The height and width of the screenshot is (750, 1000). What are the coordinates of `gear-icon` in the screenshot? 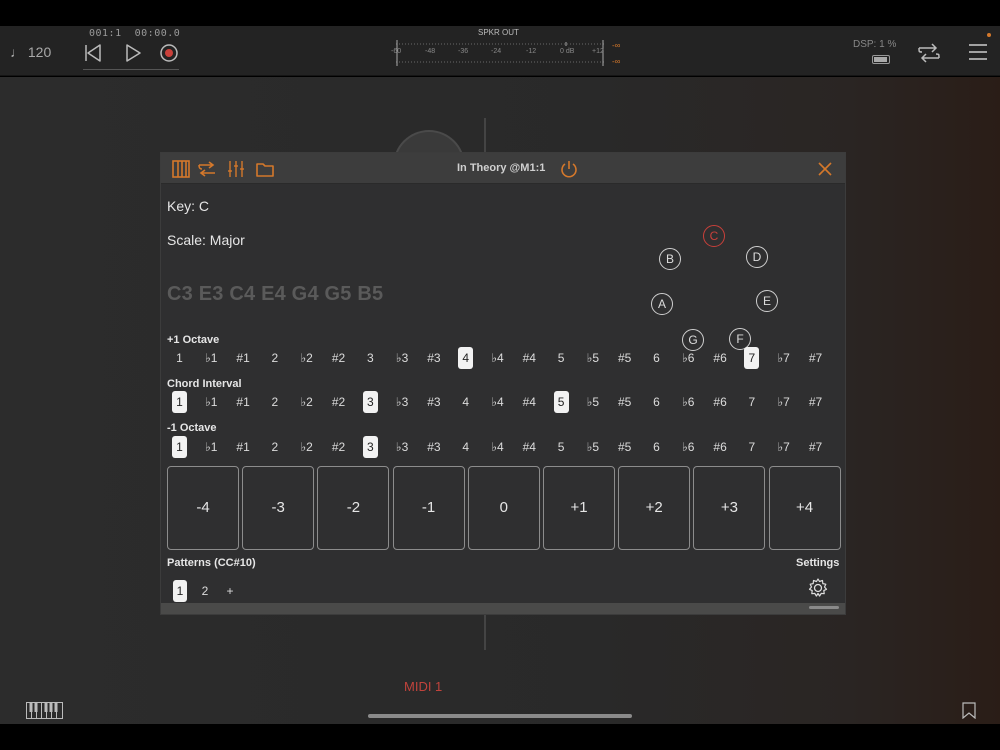 It's located at (818, 588).